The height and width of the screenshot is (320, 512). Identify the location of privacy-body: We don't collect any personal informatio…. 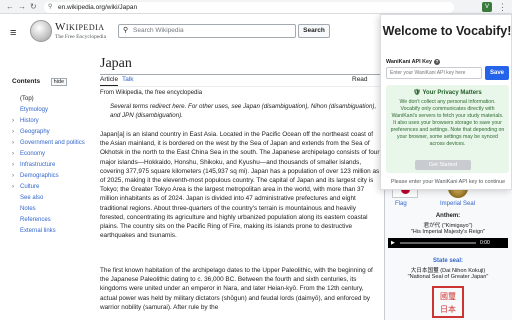
(447, 123).